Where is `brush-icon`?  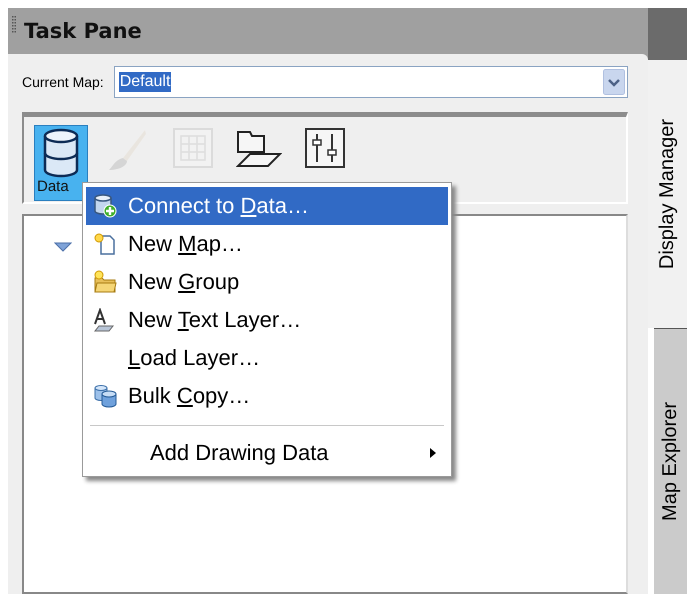
brush-icon is located at coordinates (127, 150).